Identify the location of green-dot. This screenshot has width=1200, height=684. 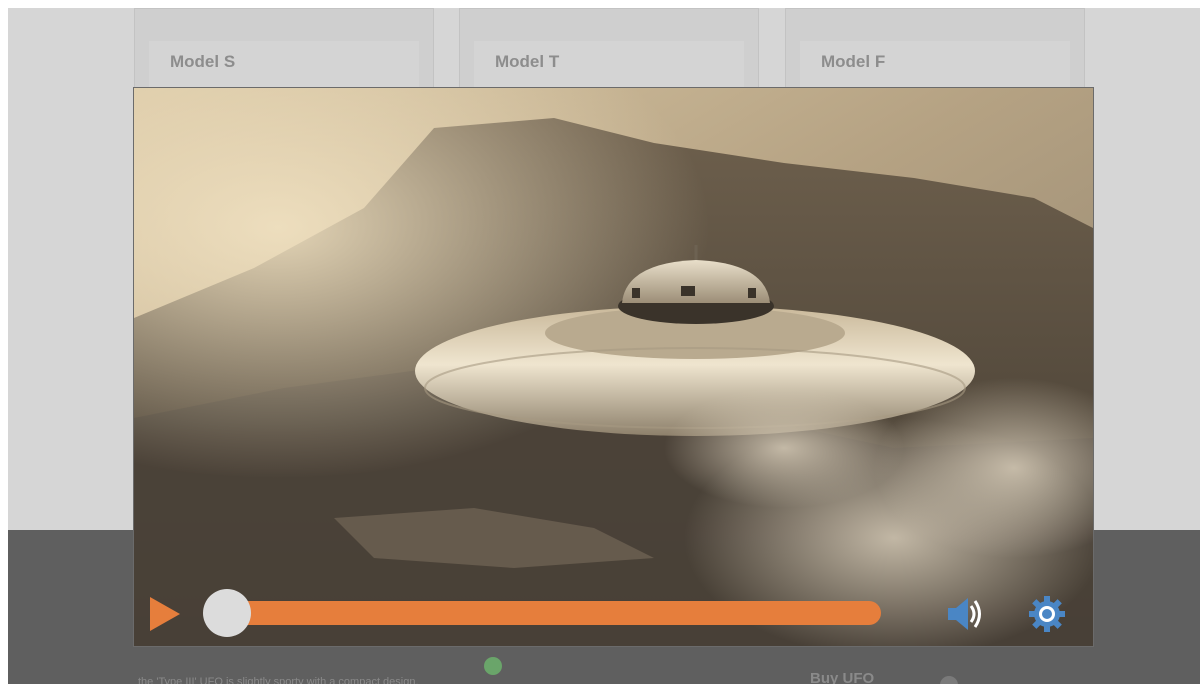
(493, 666).